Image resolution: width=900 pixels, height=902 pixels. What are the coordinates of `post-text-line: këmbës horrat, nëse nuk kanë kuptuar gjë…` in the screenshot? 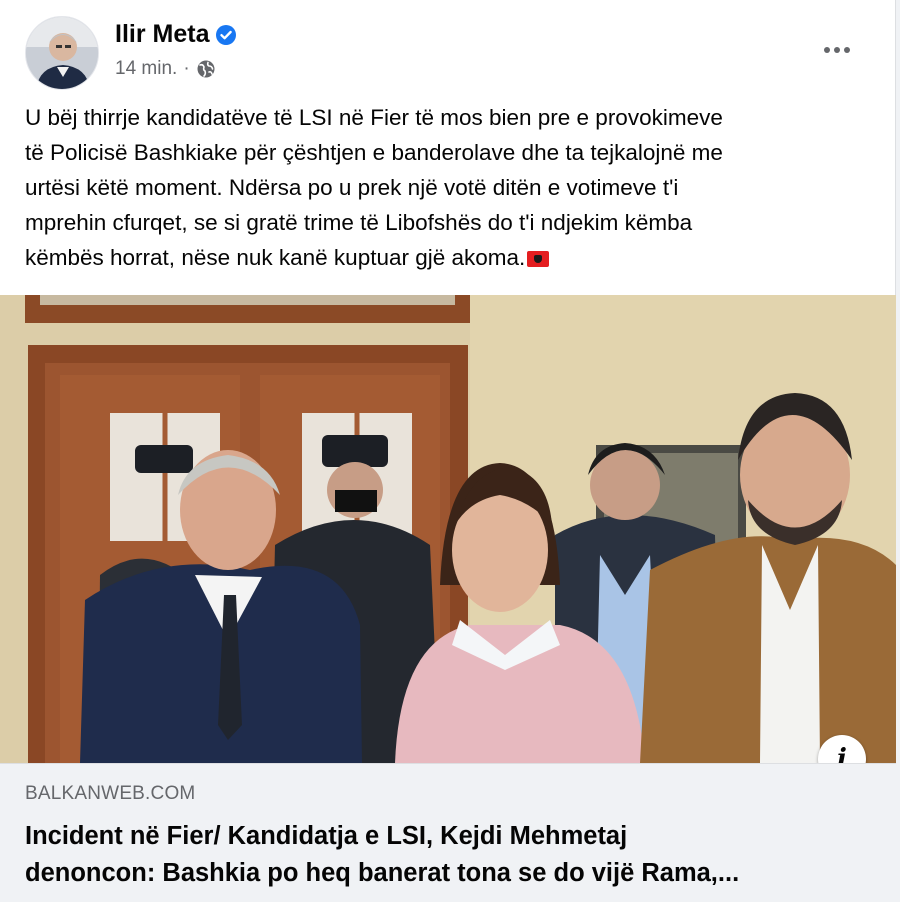 It's located at (275, 257).